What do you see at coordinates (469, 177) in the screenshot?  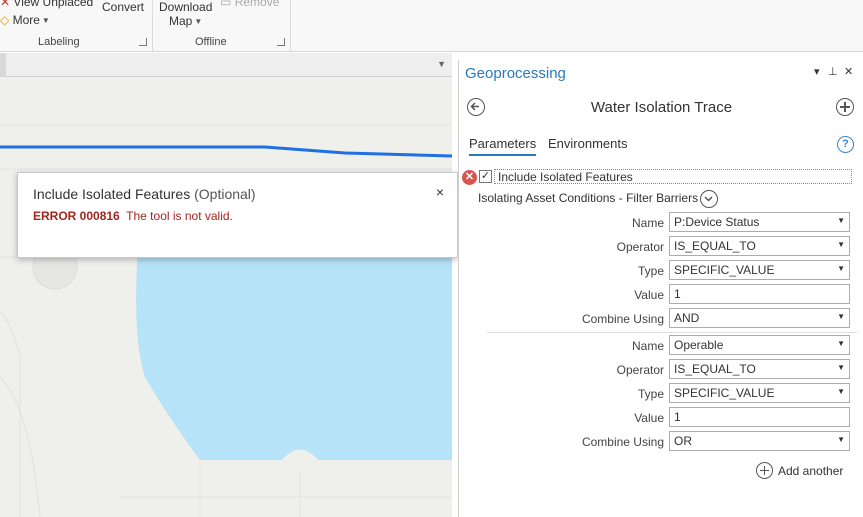 I see `error-icon: ✕` at bounding box center [469, 177].